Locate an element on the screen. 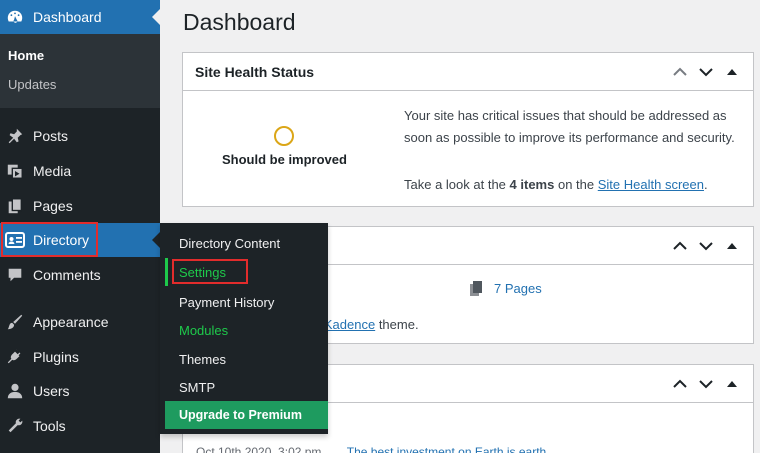 The width and height of the screenshot is (760, 453). theme-link: Kadence is located at coordinates (349, 324).